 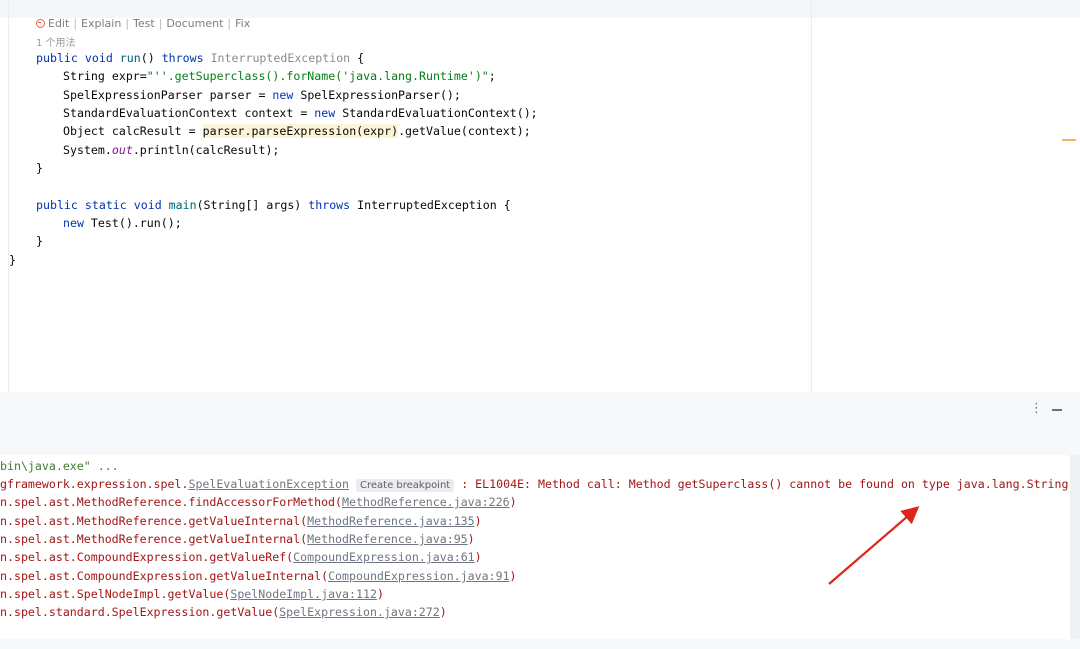 I want to click on code-text: (String[] args), so click(x=252, y=205).